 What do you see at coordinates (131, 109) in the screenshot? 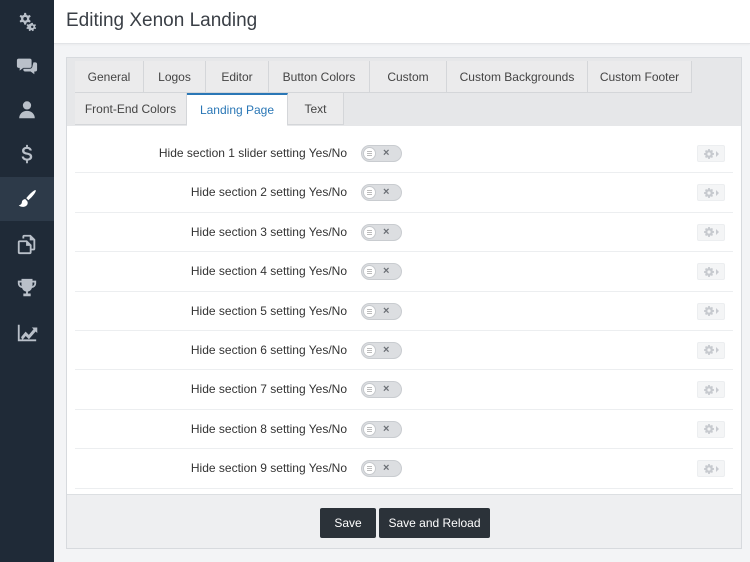
I see `tab-front-end-colors: Front-End Colors` at bounding box center [131, 109].